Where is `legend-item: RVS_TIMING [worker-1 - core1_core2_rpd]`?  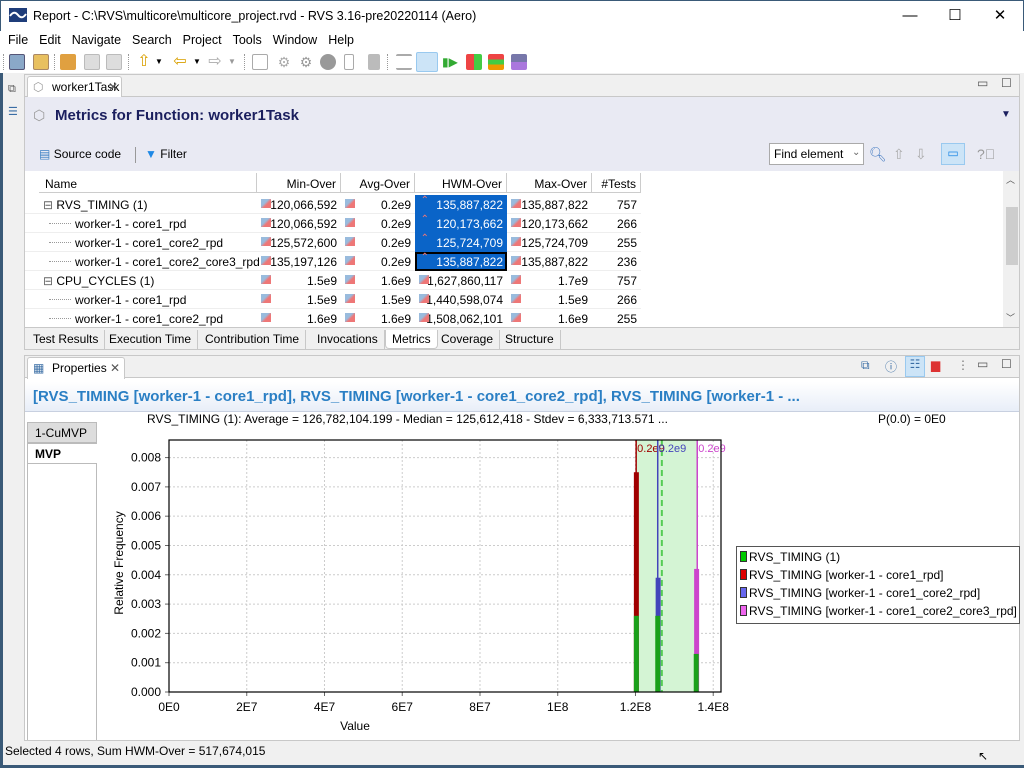
legend-item: RVS_TIMING [worker-1 - core1_core2_rpd] is located at coordinates (860, 595).